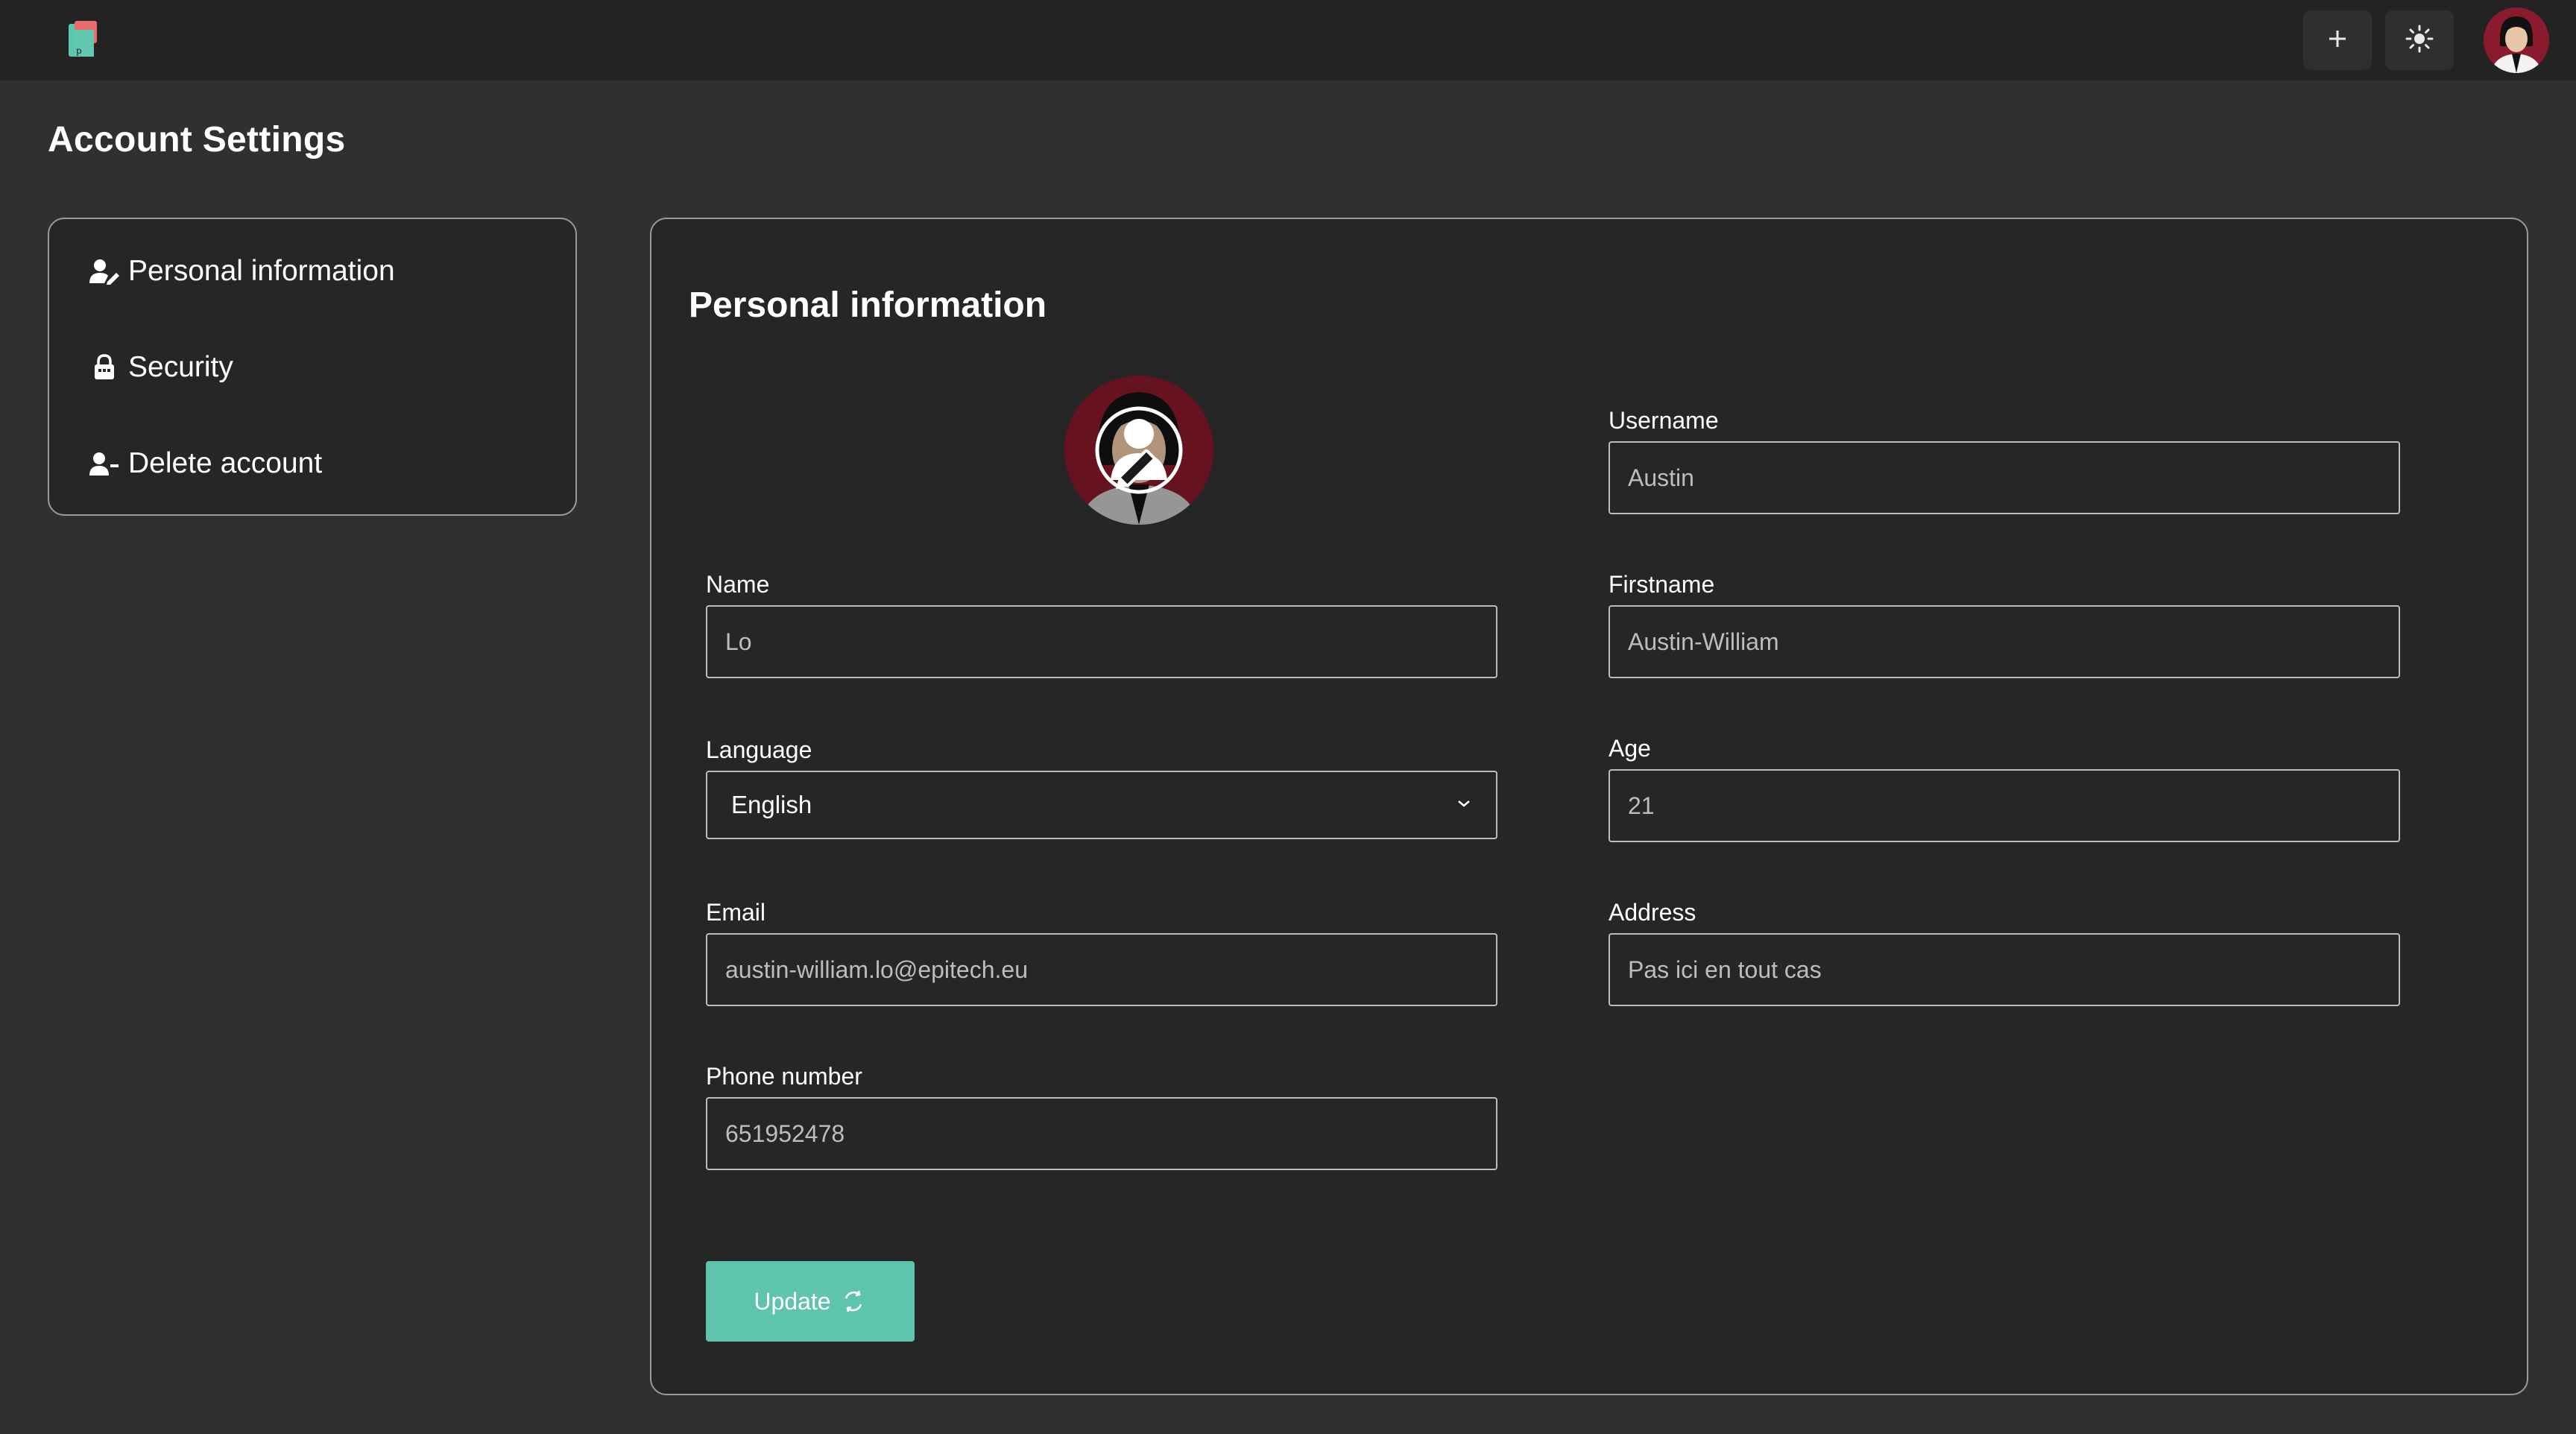  I want to click on user-edit-icon, so click(104, 272).